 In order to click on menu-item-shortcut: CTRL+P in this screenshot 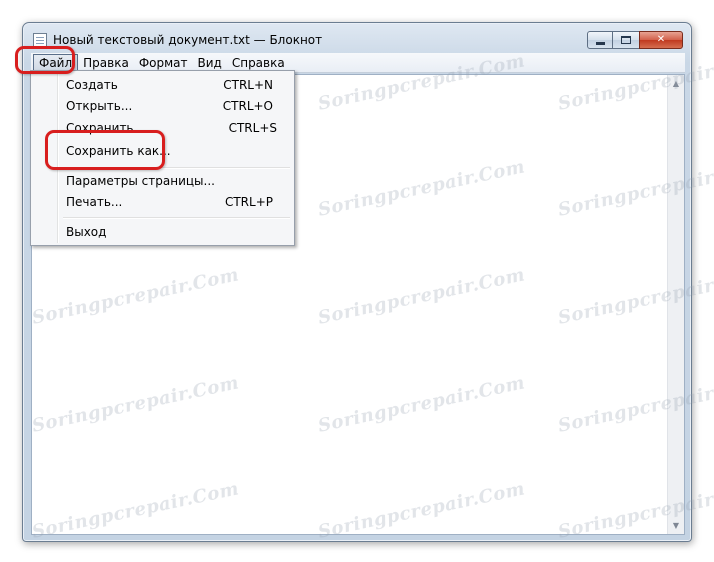, I will do `click(248, 202)`.